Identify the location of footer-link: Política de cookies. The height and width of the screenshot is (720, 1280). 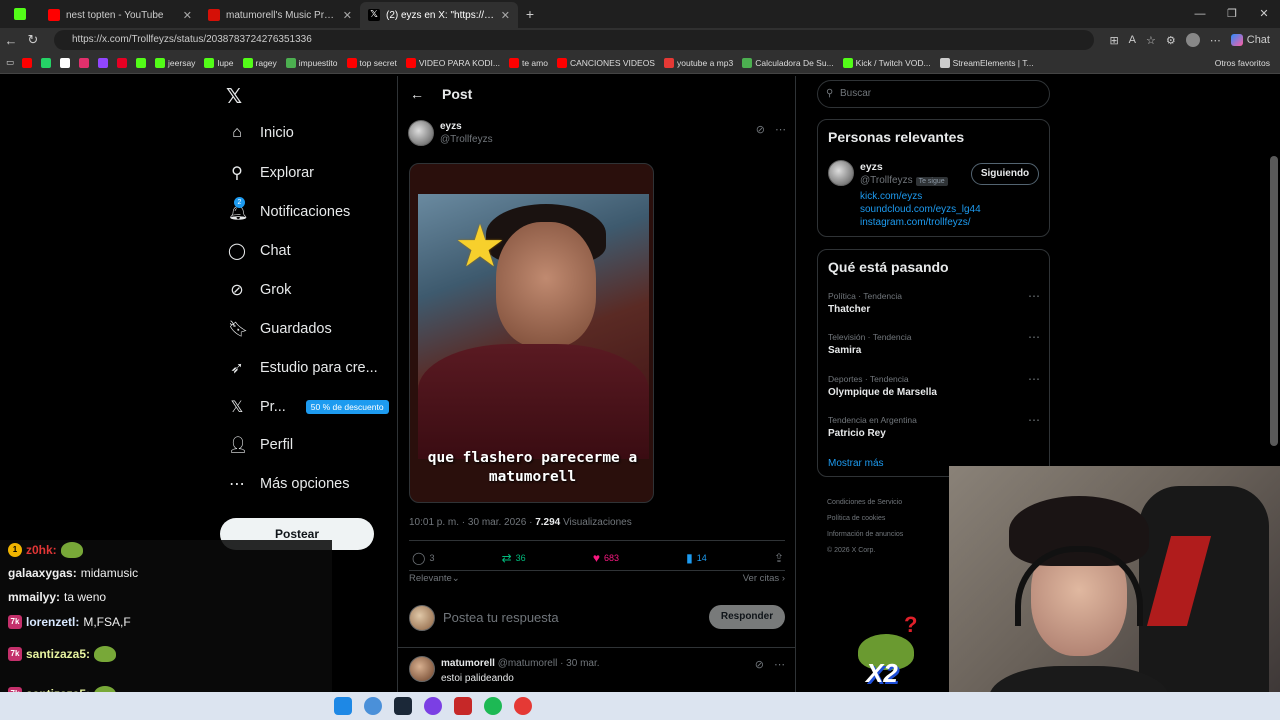
(892, 519).